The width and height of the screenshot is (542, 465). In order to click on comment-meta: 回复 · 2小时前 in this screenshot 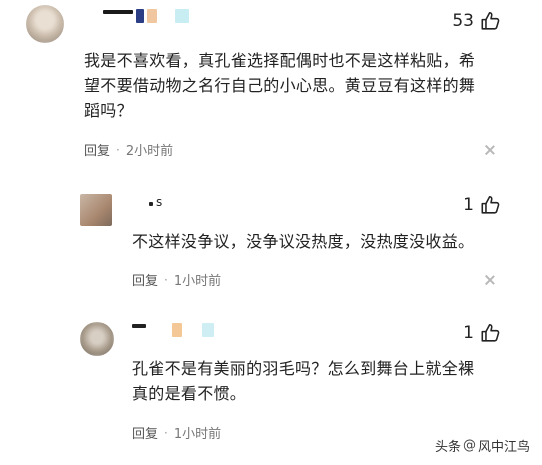, I will do `click(129, 150)`.